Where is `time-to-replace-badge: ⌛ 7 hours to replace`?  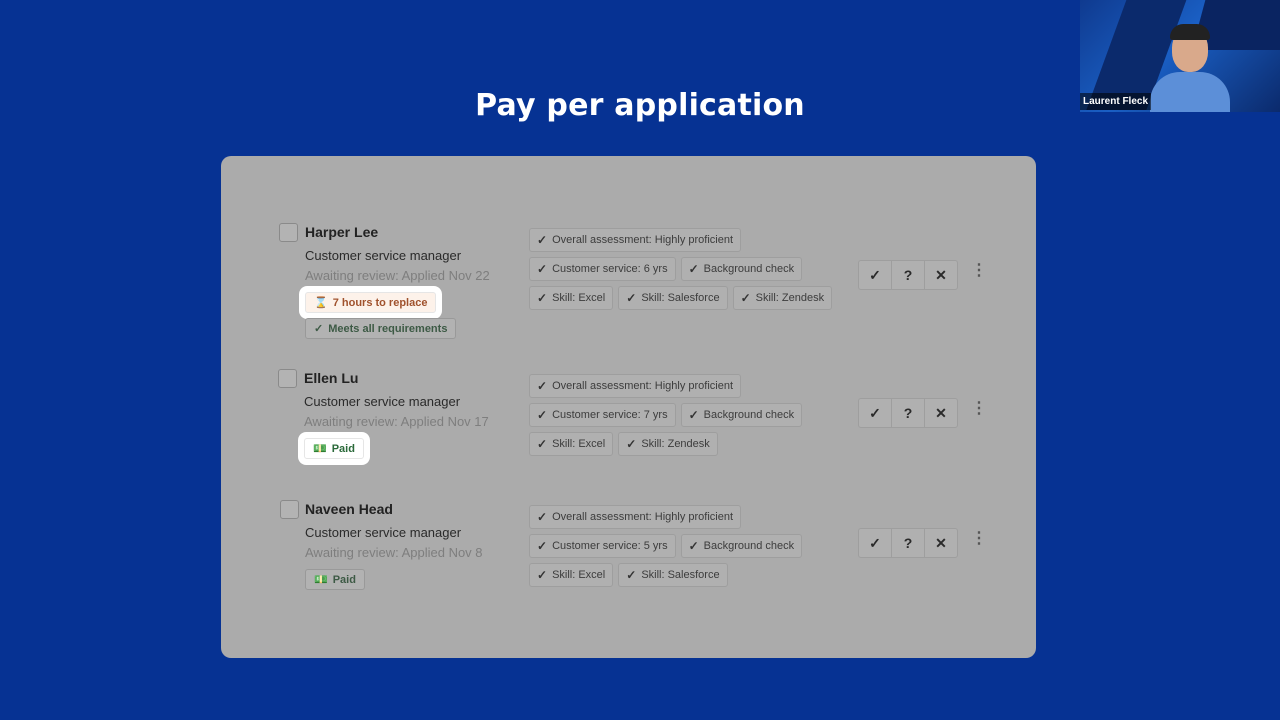 time-to-replace-badge: ⌛ 7 hours to replace is located at coordinates (371, 302).